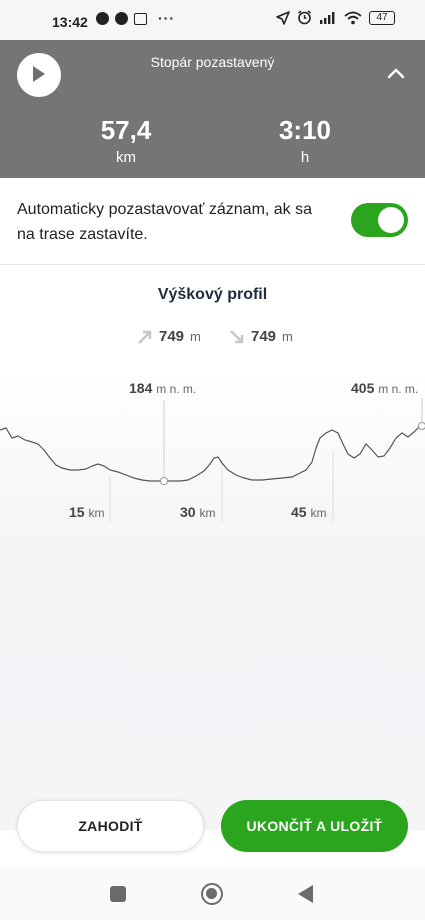 The width and height of the screenshot is (425, 920). I want to click on min-elevation-dot, so click(164, 481).